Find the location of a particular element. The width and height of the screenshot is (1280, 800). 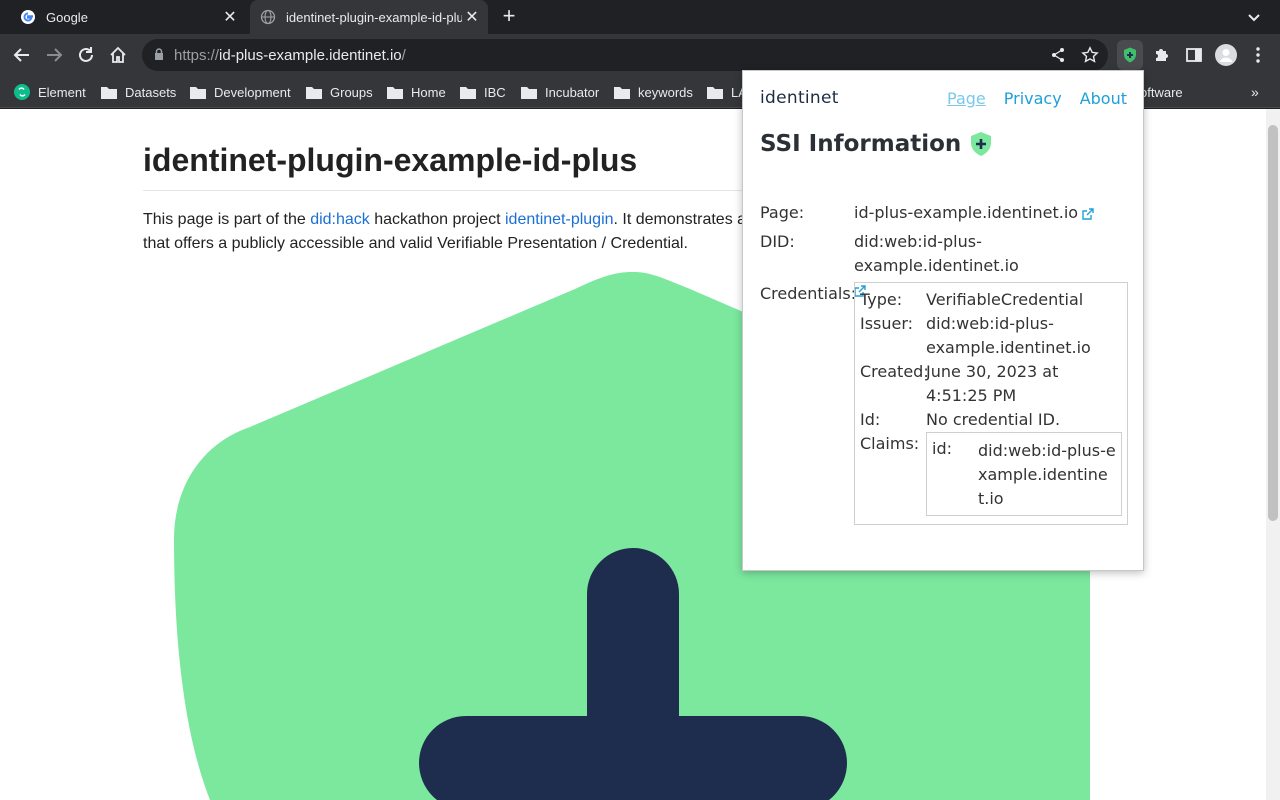

cred-id-value: No credential ID. is located at coordinates (993, 419).